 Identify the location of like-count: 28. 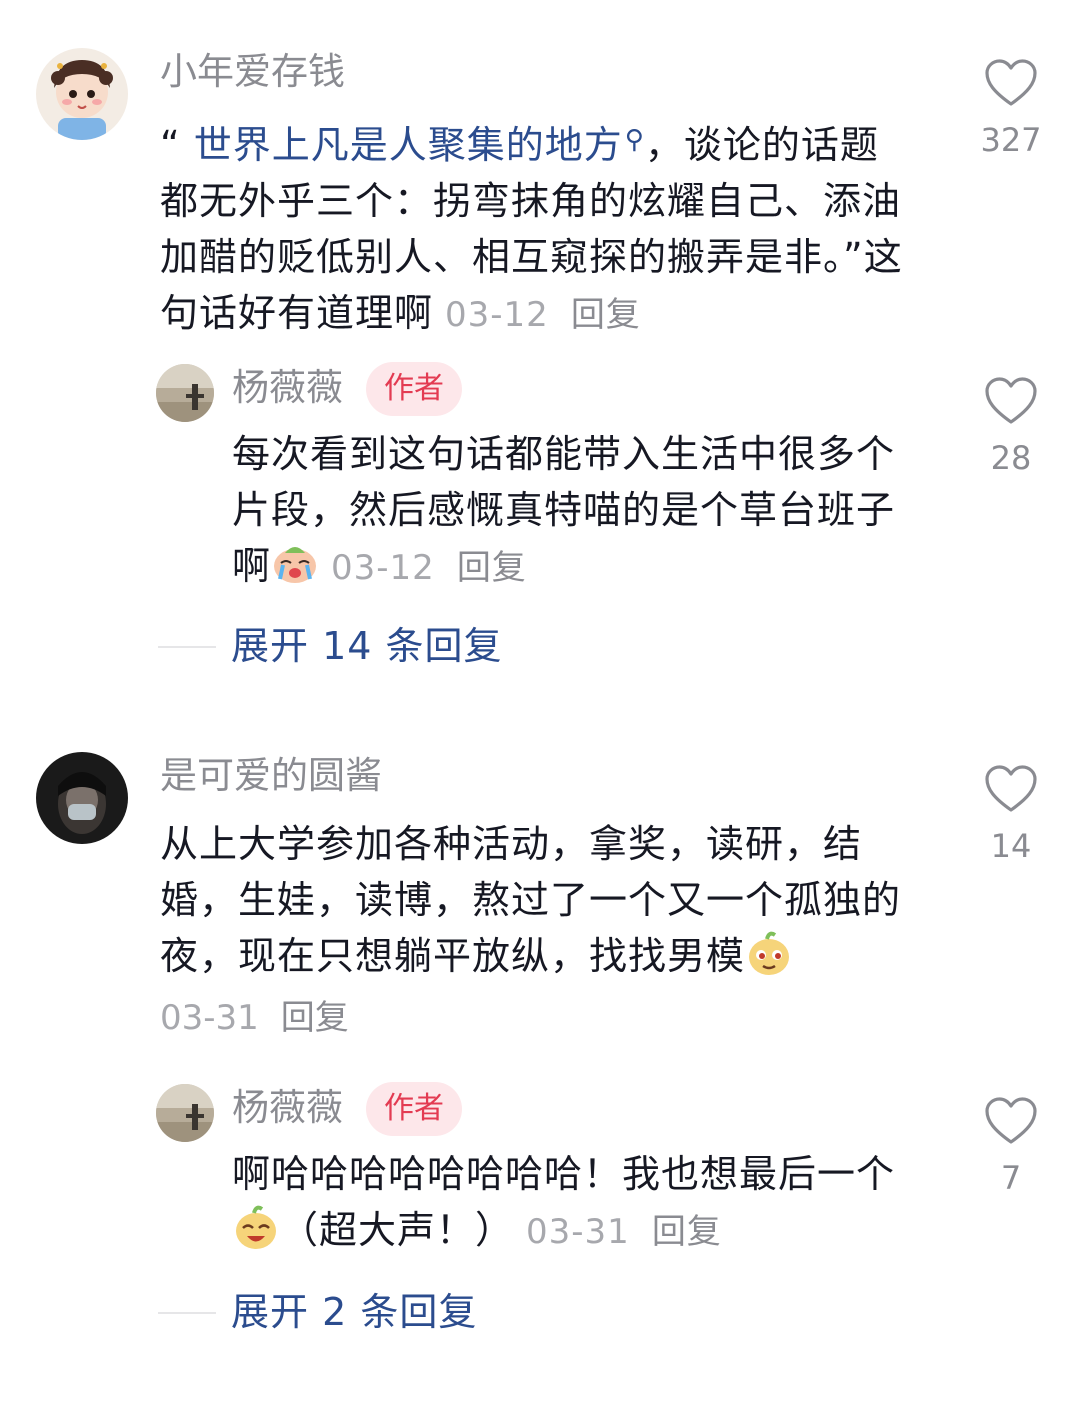
(1011, 458).